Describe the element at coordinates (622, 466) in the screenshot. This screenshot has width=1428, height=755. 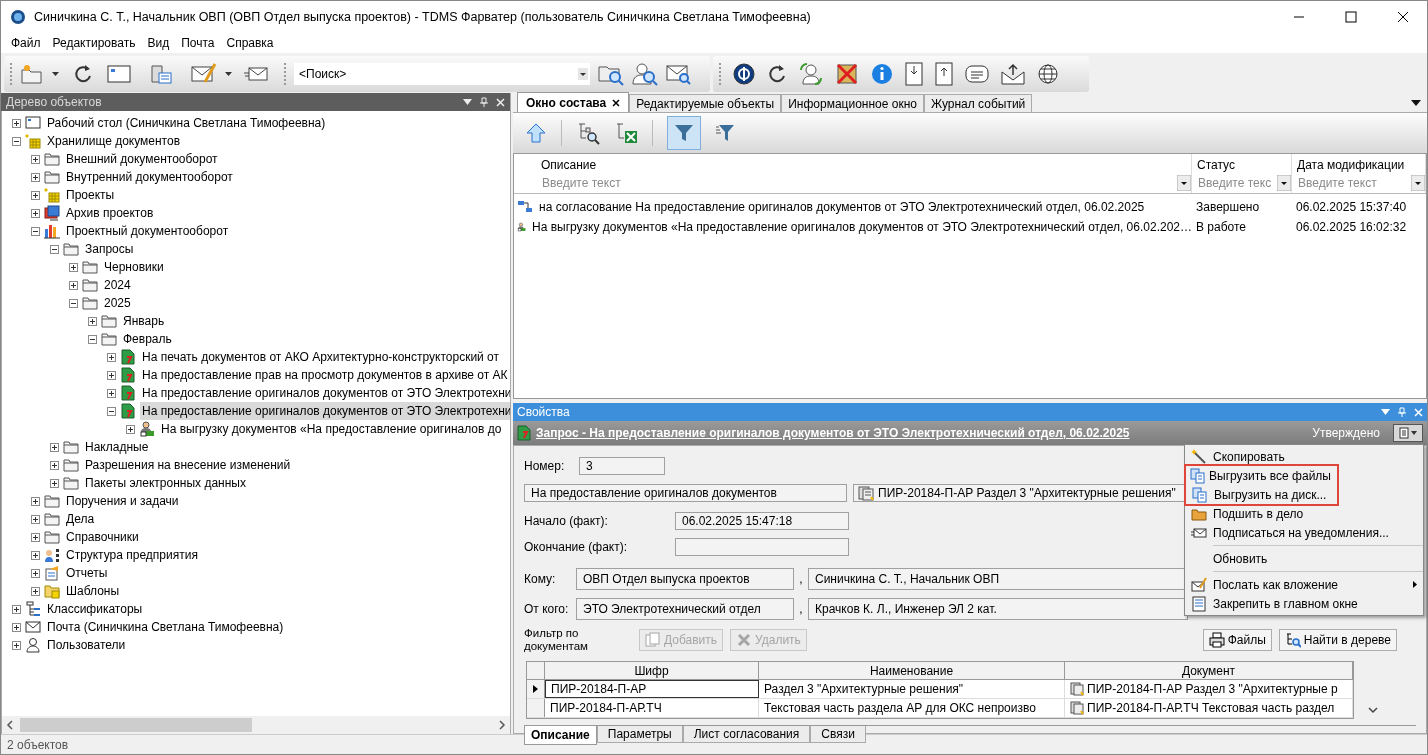
I see `text-field: 3` at that location.